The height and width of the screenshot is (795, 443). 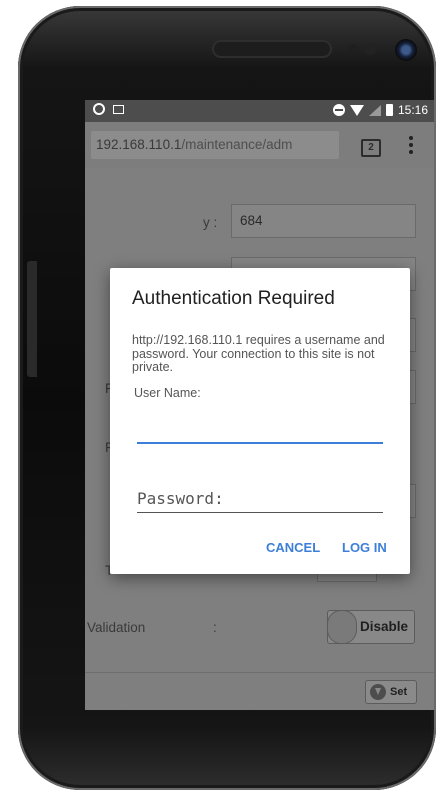 I want to click on browser-toolbar: 192.168.110.1/maintenance/adm 2, so click(x=259, y=145).